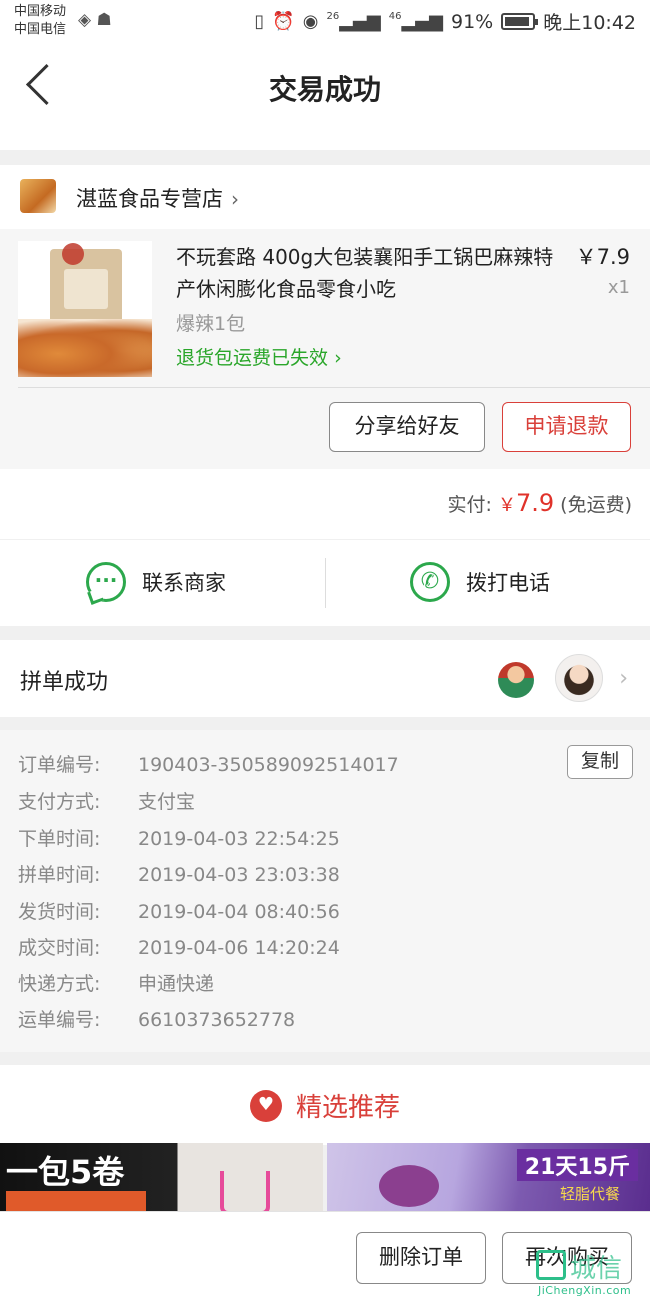 This screenshot has height=1300, width=650. What do you see at coordinates (409, 1186) in the screenshot?
I see `product-disc` at bounding box center [409, 1186].